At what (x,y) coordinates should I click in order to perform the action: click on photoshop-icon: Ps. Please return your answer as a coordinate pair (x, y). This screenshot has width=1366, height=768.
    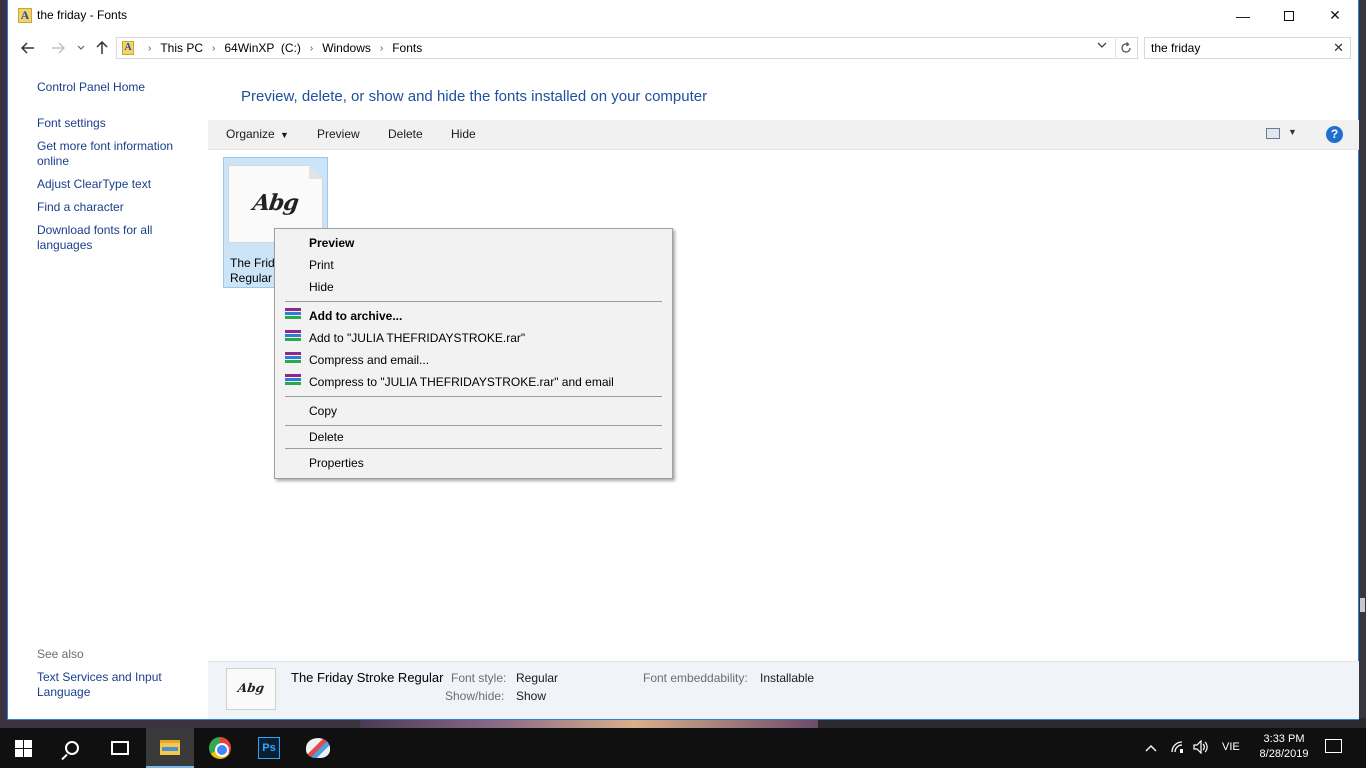
    Looking at the image, I should click on (269, 748).